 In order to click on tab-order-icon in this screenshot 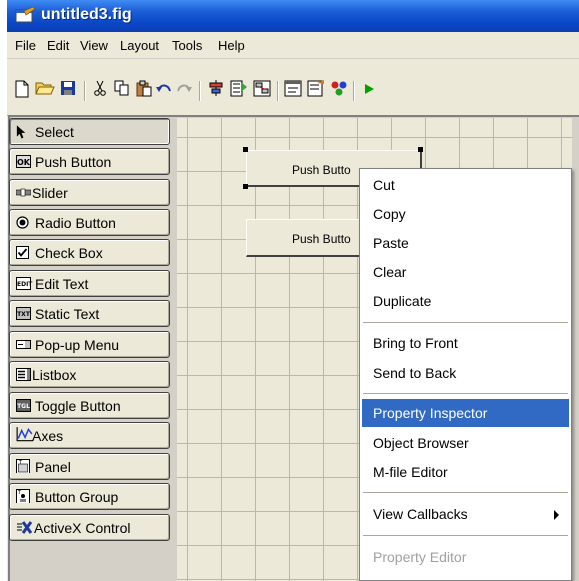, I will do `click(262, 91)`.